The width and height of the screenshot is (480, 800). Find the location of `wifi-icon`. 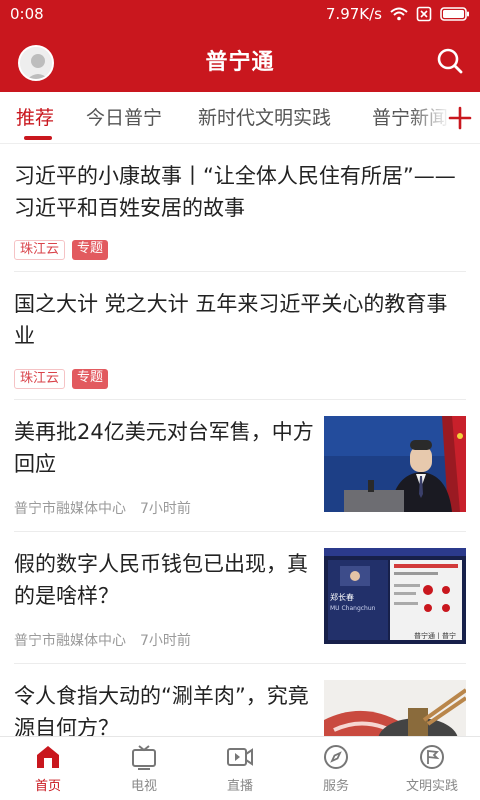

wifi-icon is located at coordinates (399, 14).